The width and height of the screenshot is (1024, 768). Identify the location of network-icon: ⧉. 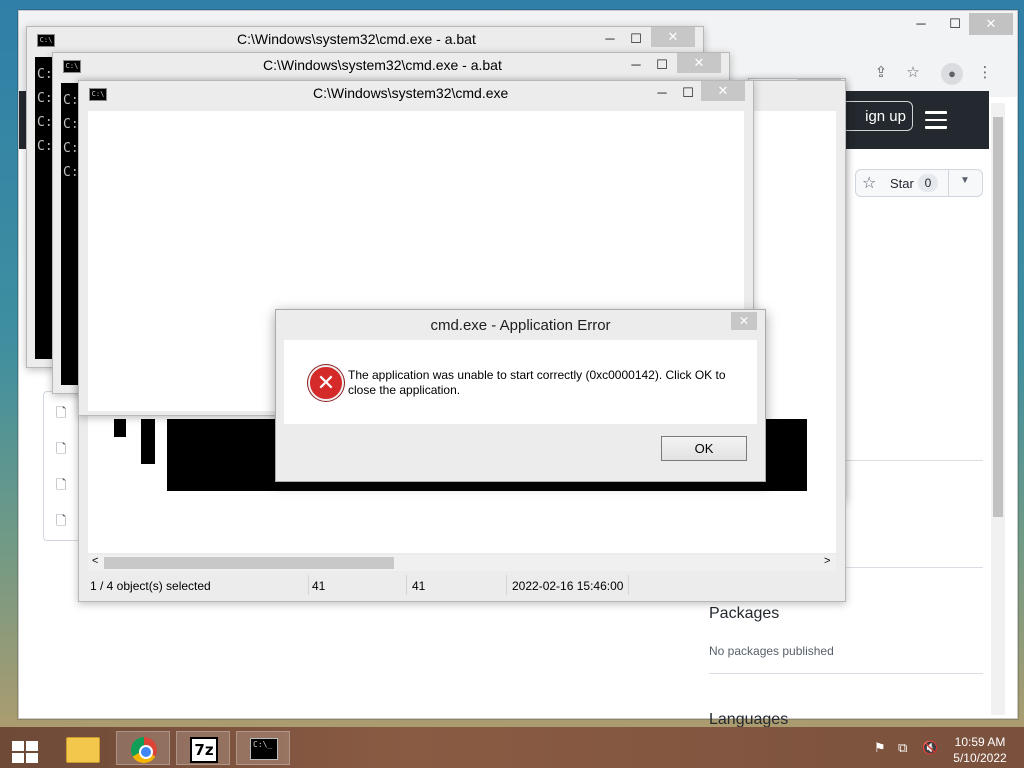
(902, 748).